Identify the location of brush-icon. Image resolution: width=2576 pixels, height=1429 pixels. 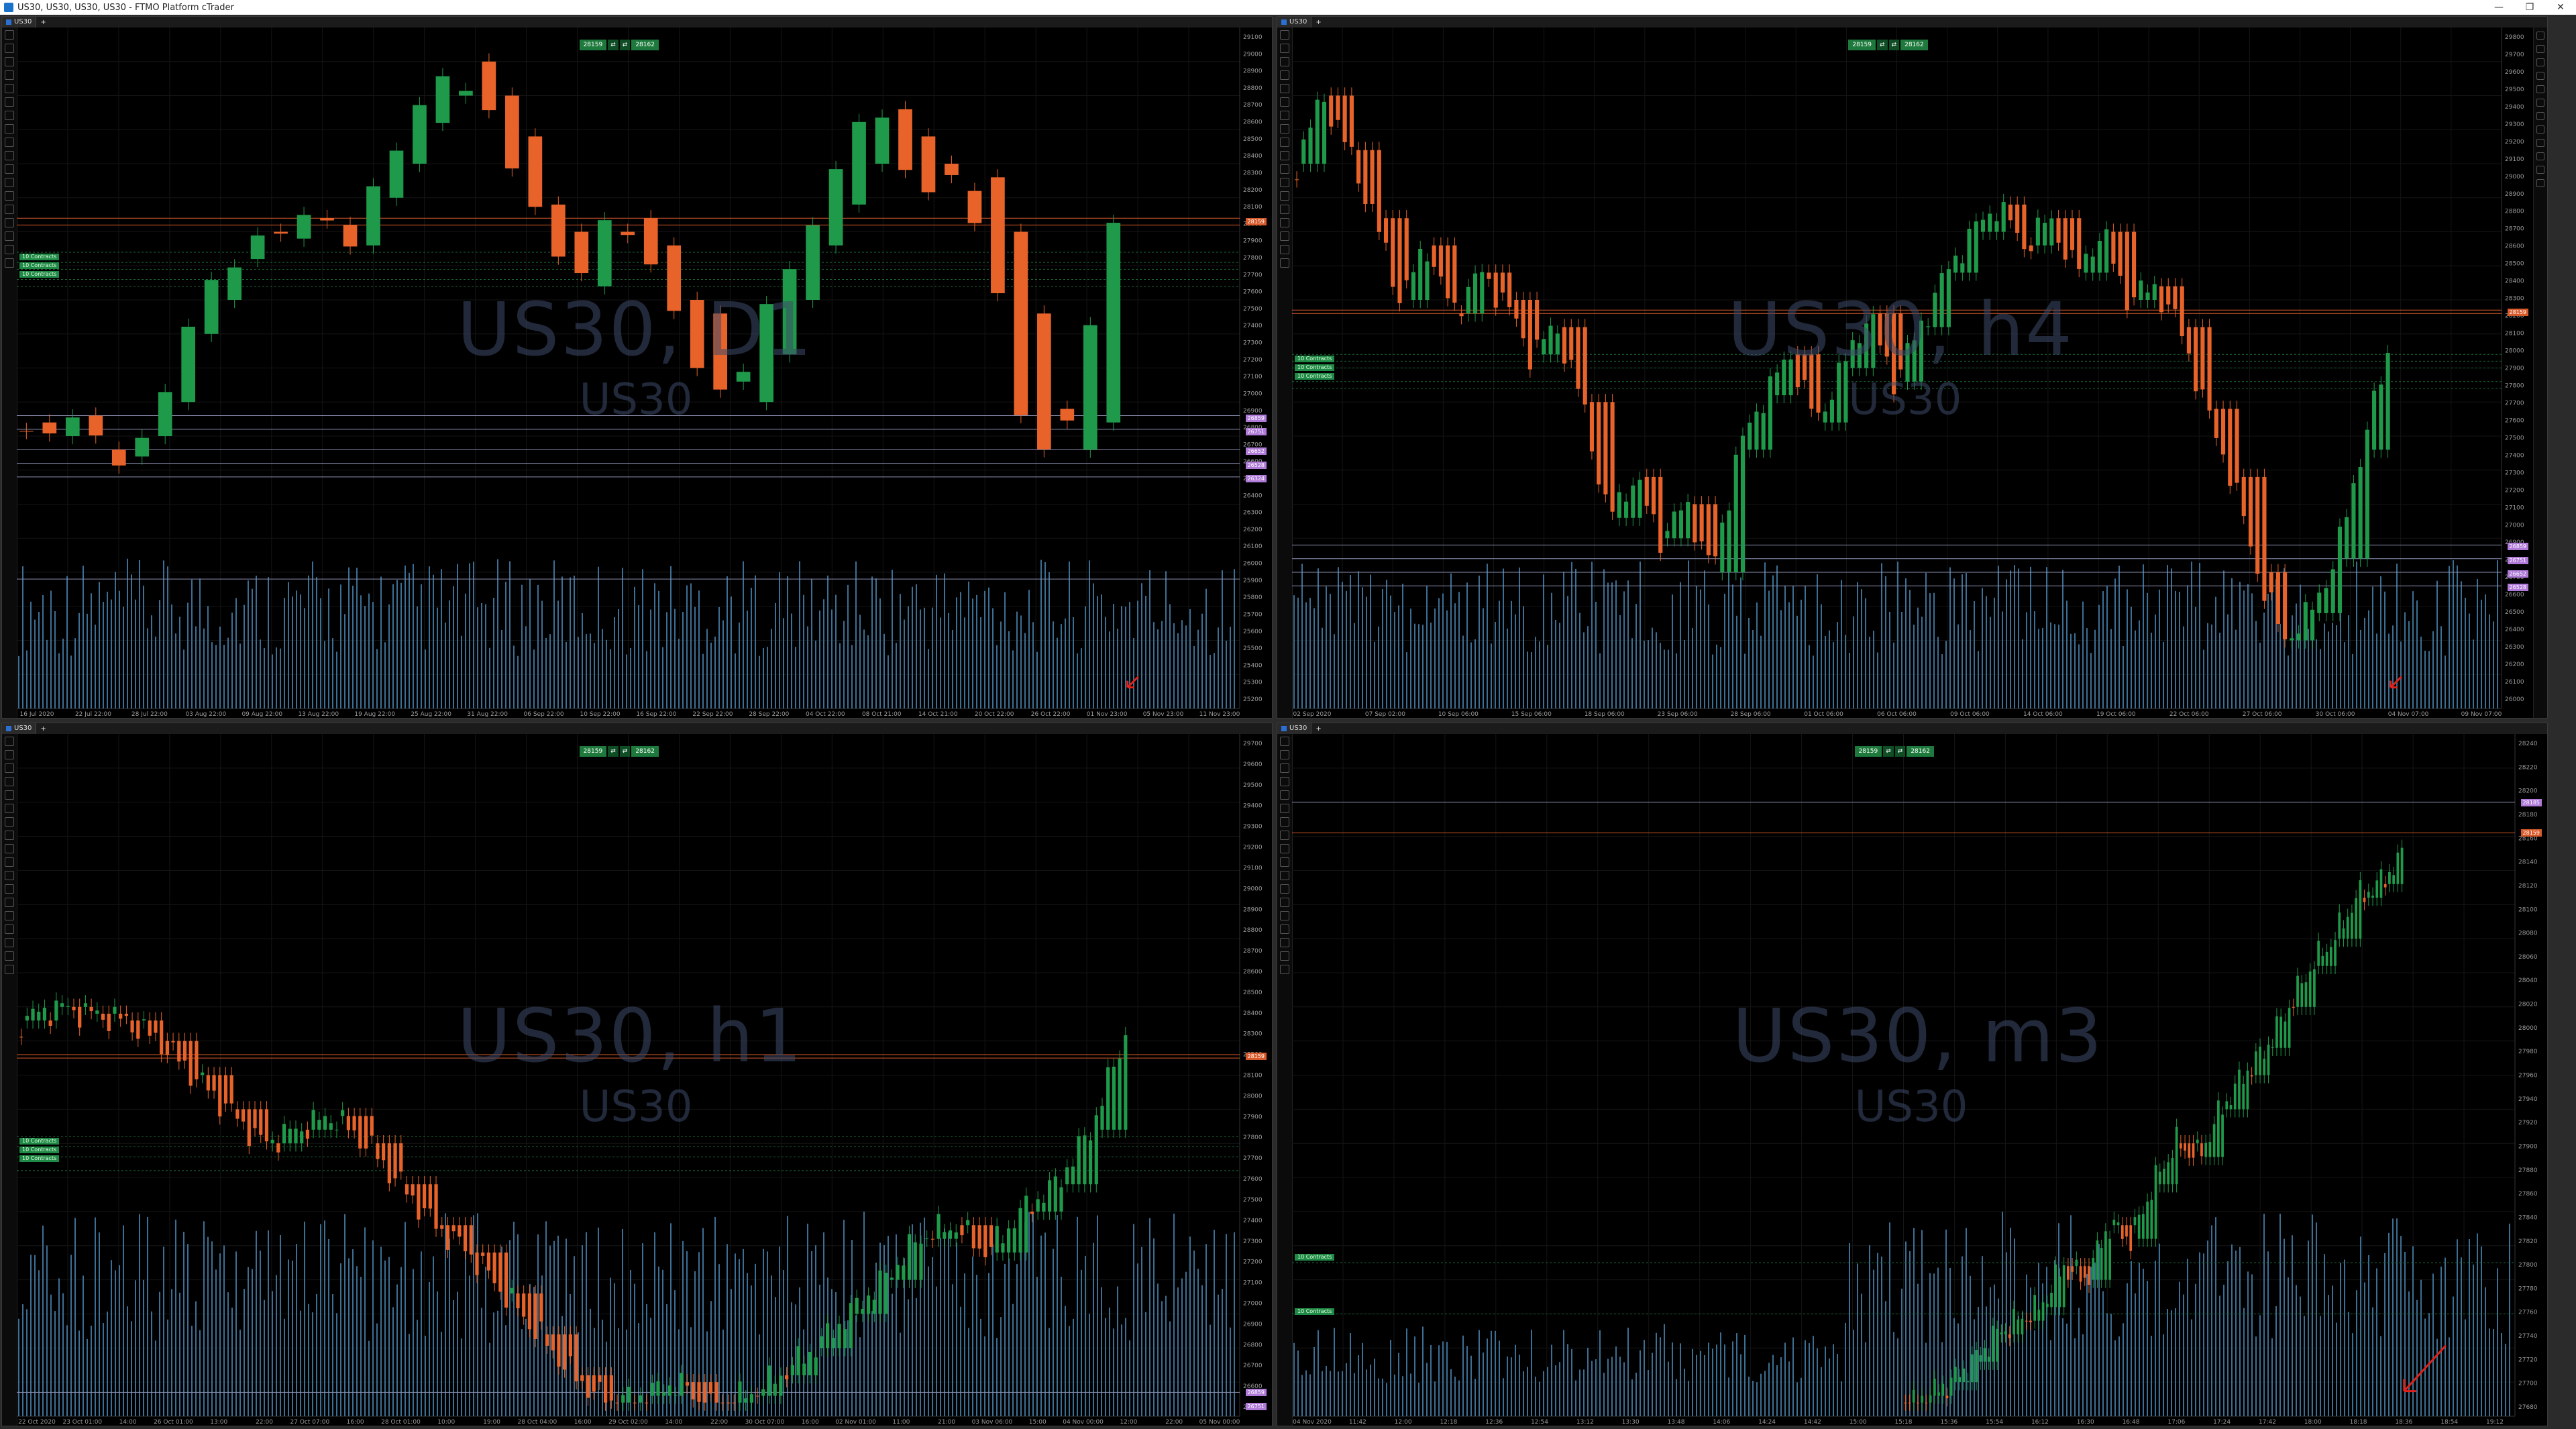
(2540, 116).